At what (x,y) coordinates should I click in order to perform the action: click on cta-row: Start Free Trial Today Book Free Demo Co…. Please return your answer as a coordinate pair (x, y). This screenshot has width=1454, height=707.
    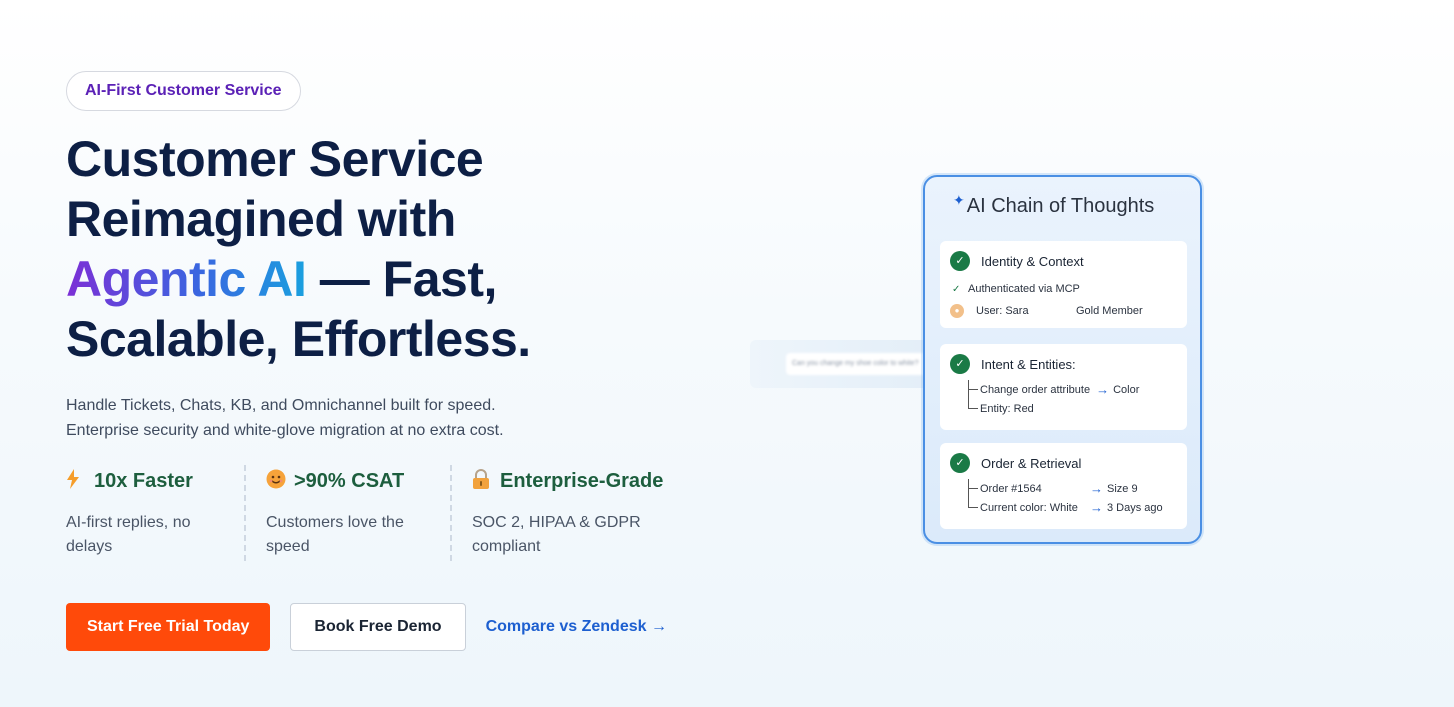
    Looking at the image, I should click on (386, 627).